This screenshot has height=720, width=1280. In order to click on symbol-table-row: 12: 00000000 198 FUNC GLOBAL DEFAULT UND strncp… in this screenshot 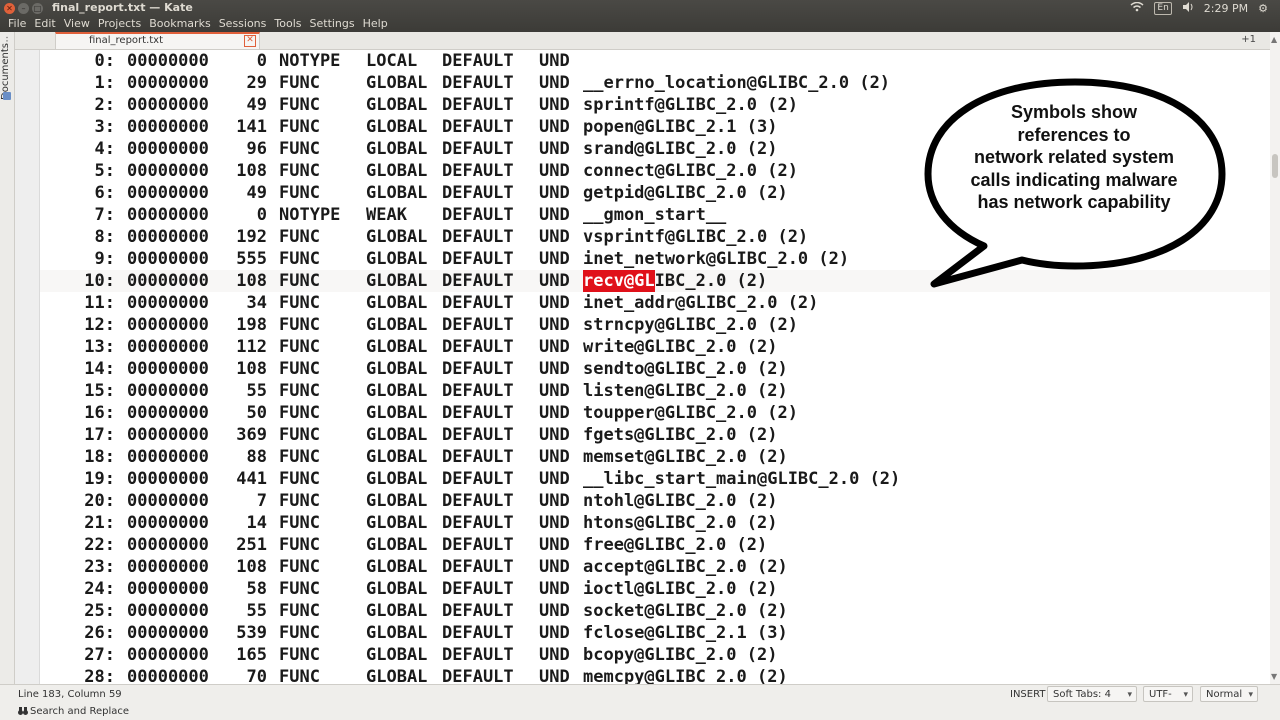, I will do `click(655, 325)`.